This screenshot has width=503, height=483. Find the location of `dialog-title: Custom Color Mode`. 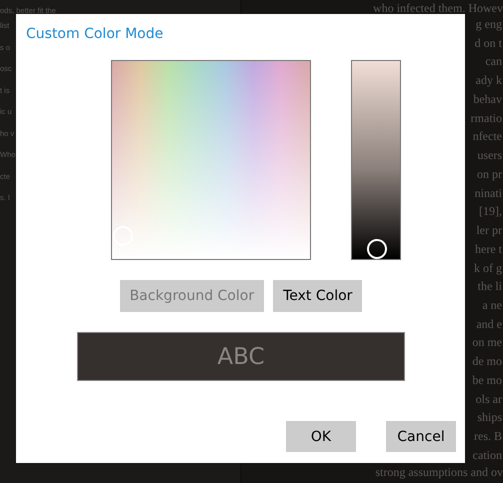

dialog-title: Custom Color Mode is located at coordinates (95, 34).